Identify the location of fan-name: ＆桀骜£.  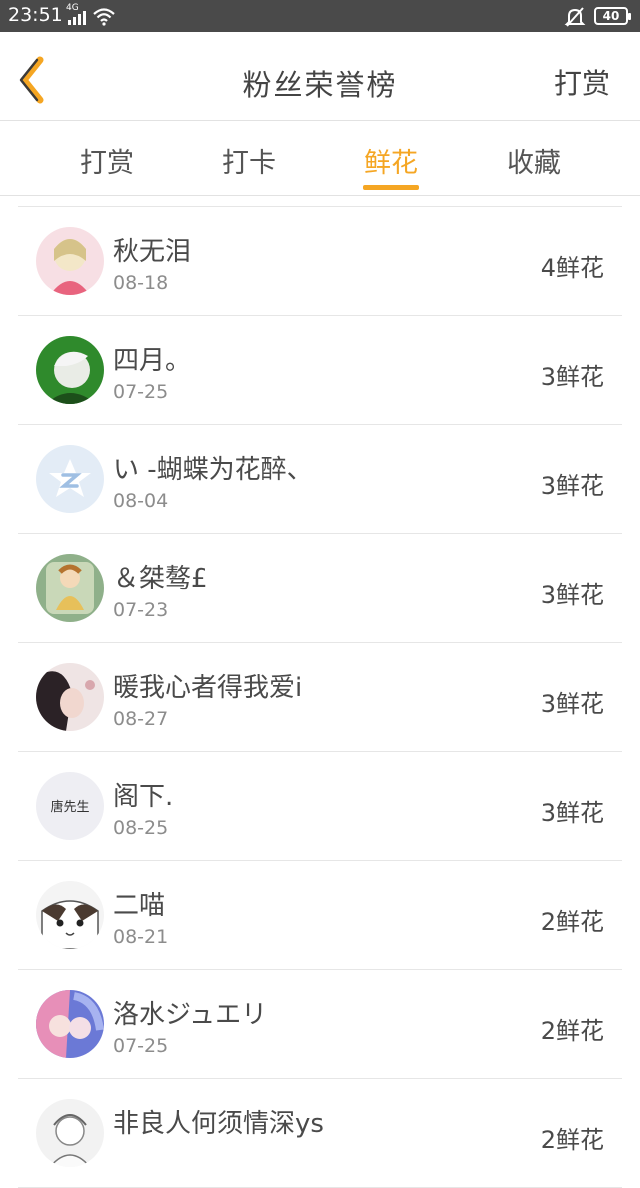
(160, 579).